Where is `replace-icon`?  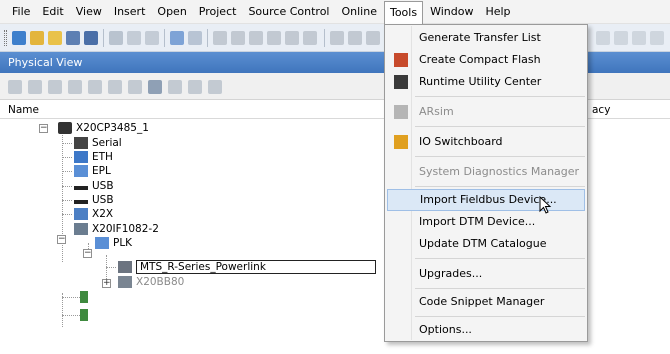
replace-icon is located at coordinates (355, 38).